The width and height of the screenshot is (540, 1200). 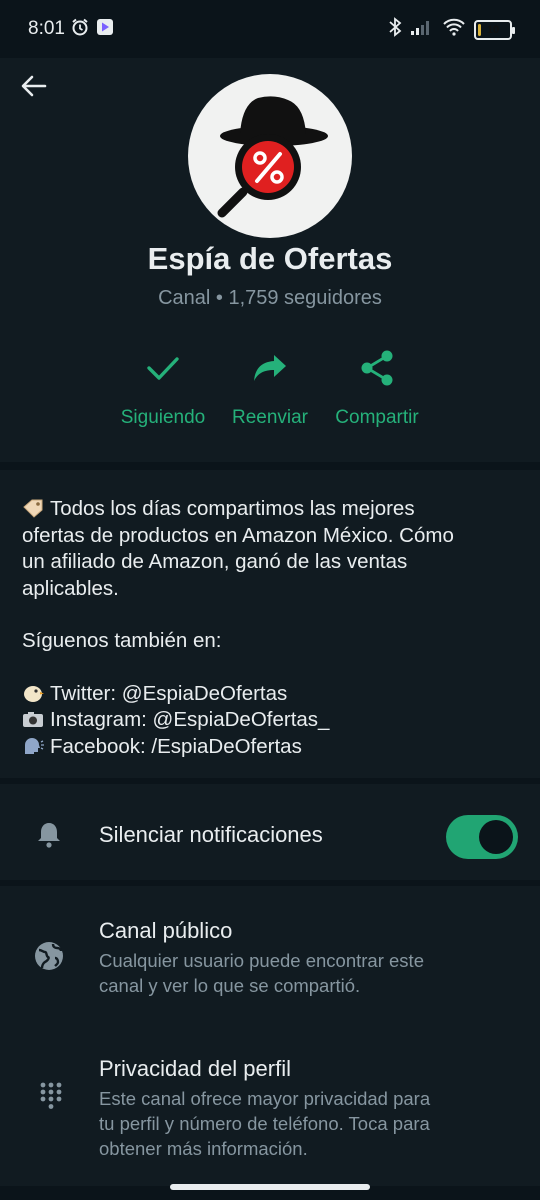 I want to click on following-label: Siguiendo, so click(x=163, y=417).